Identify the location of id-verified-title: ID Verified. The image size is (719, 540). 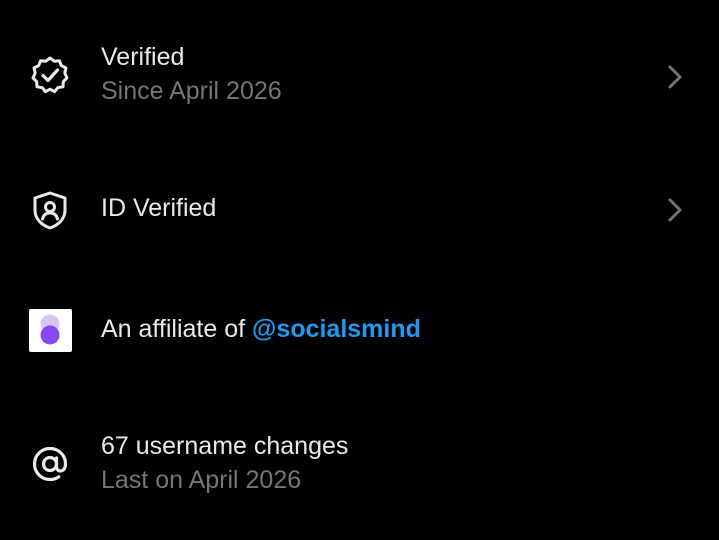
(159, 208).